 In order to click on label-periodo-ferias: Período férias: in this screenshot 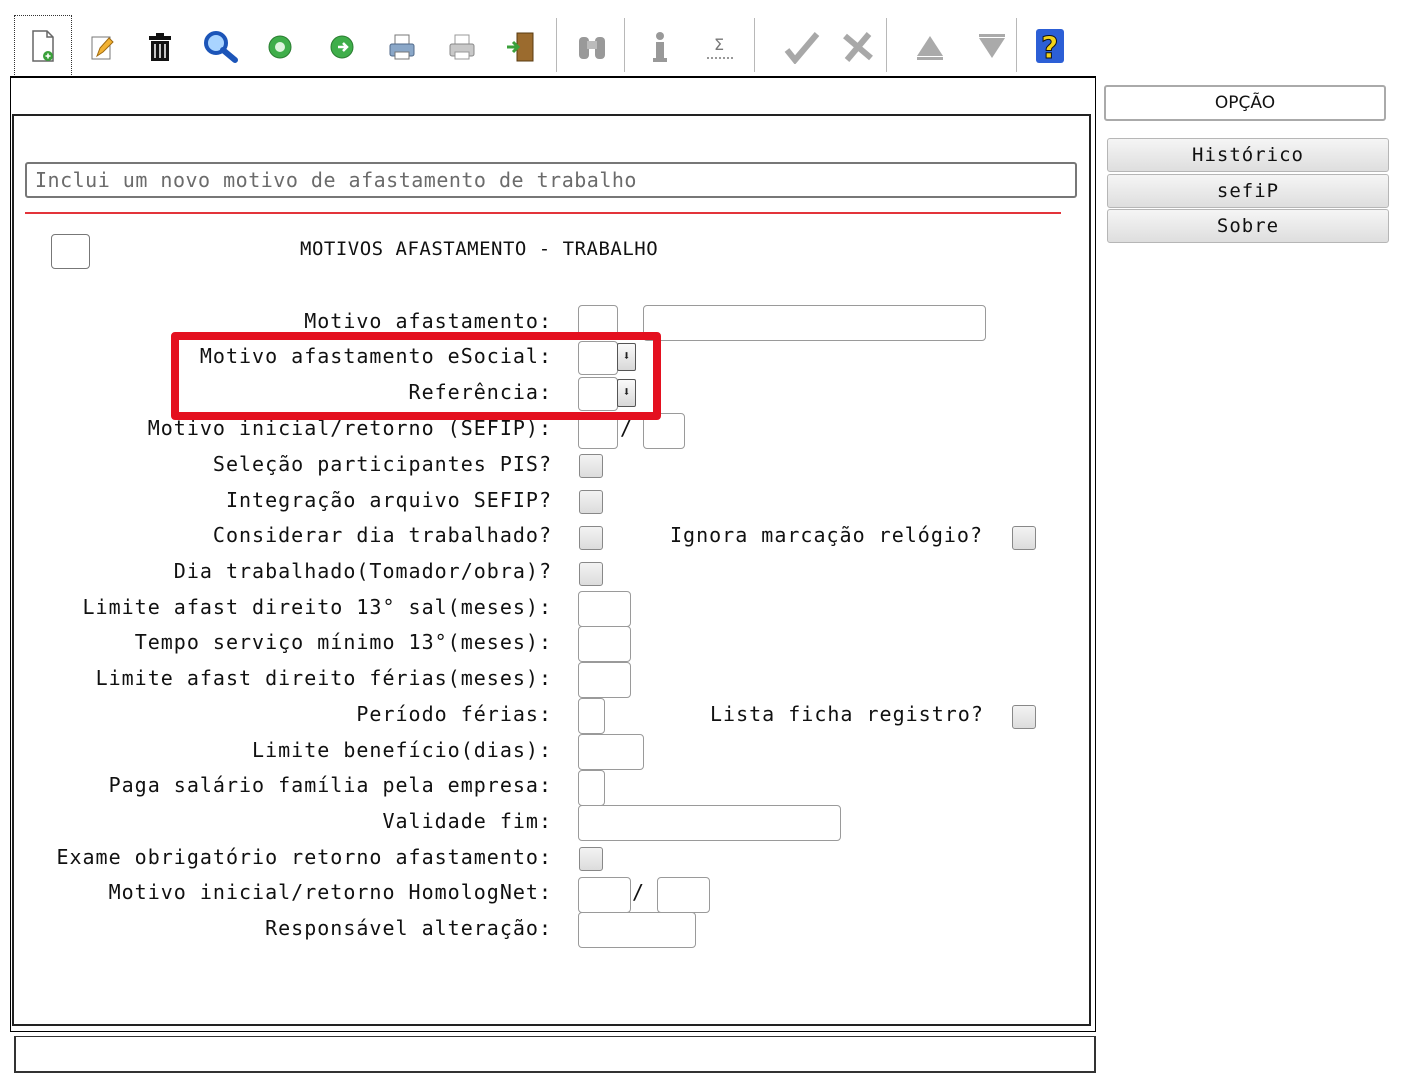, I will do `click(454, 714)`.